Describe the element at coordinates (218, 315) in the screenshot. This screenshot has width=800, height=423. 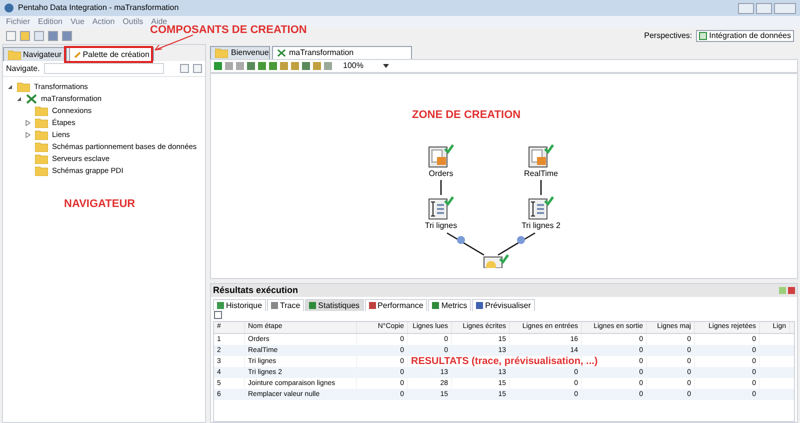
I see `filter-icon` at that location.